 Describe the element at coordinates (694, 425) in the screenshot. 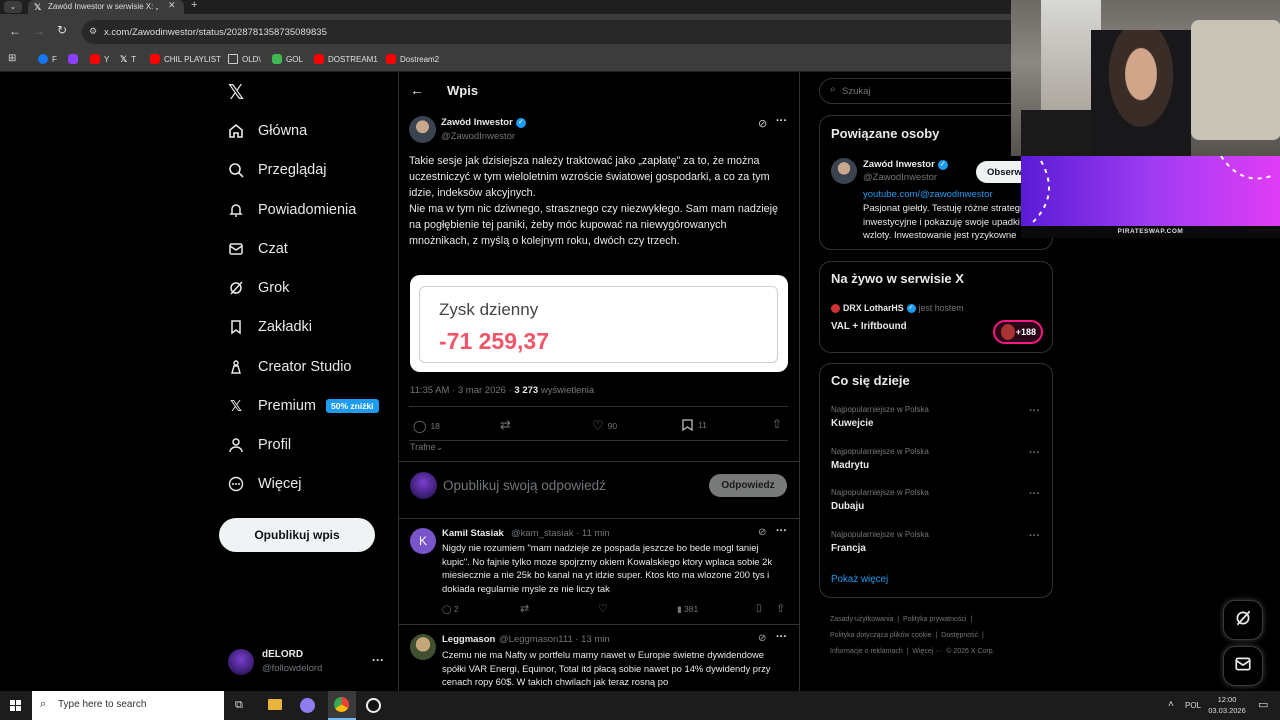

I see `bookmark-action: 11` at that location.